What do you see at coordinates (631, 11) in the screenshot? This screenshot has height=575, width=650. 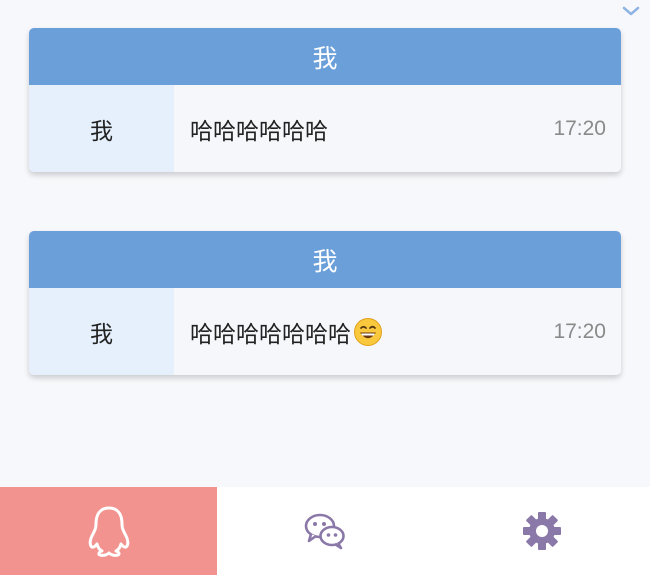 I see `chevron-down-icon` at bounding box center [631, 11].